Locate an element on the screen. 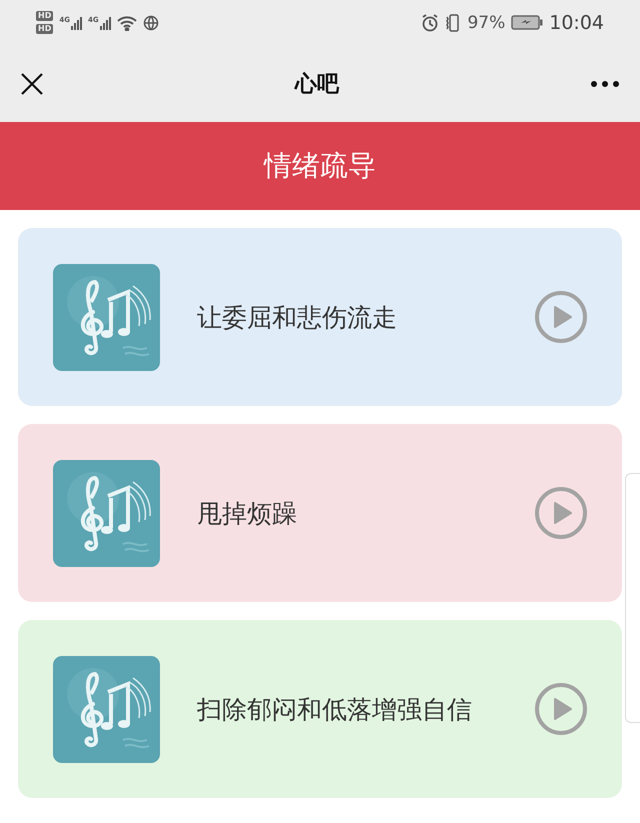  battery-percent: 97% is located at coordinates (486, 22).